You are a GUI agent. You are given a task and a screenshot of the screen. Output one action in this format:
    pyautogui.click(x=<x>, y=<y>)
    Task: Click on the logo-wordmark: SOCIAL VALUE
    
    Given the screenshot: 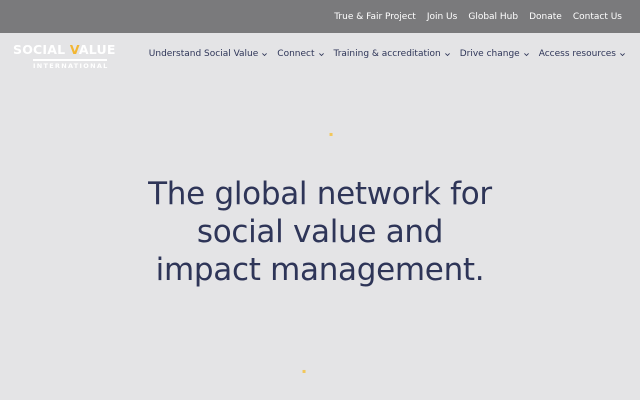 What is the action you would take?
    pyautogui.click(x=64, y=49)
    